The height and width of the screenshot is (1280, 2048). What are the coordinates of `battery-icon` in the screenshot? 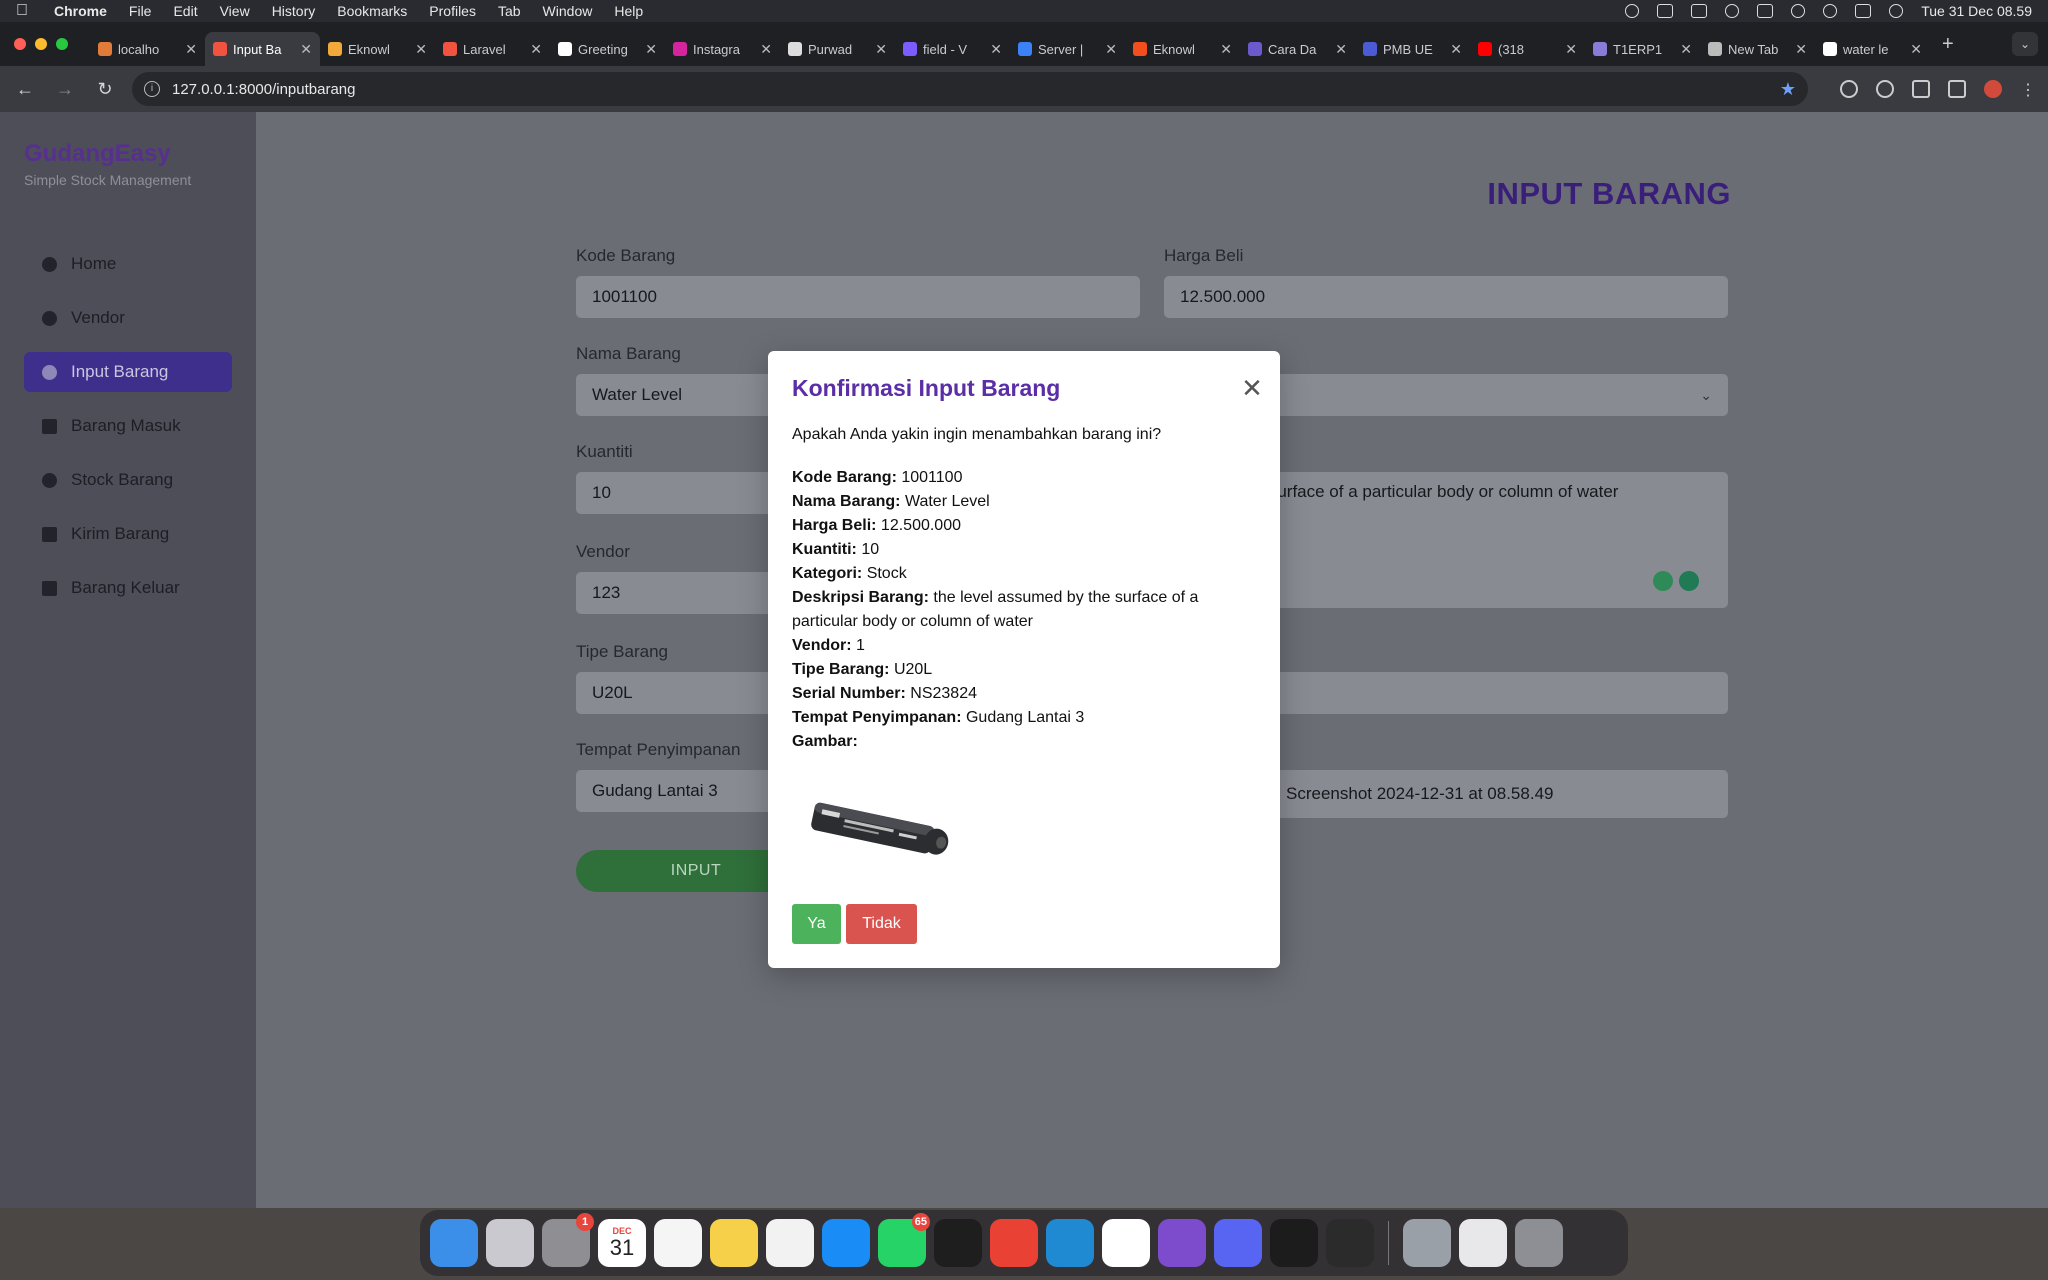 It's located at (1765, 11).